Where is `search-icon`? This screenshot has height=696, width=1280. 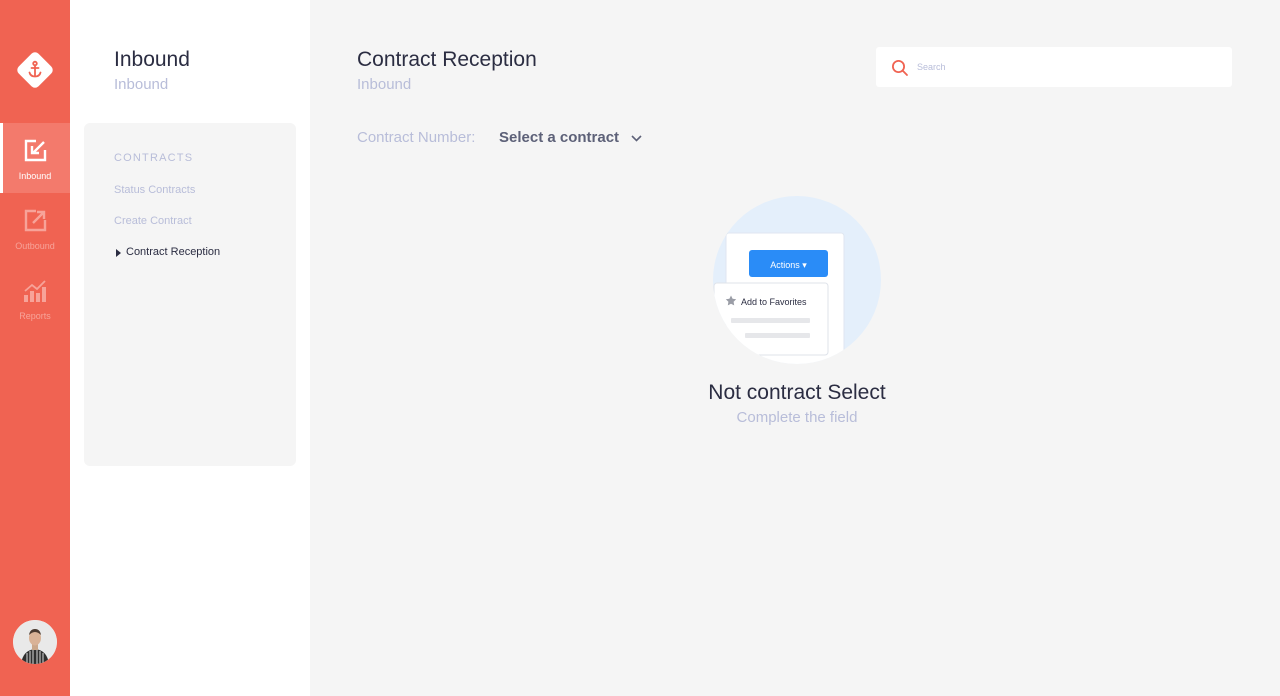 search-icon is located at coordinates (900, 68).